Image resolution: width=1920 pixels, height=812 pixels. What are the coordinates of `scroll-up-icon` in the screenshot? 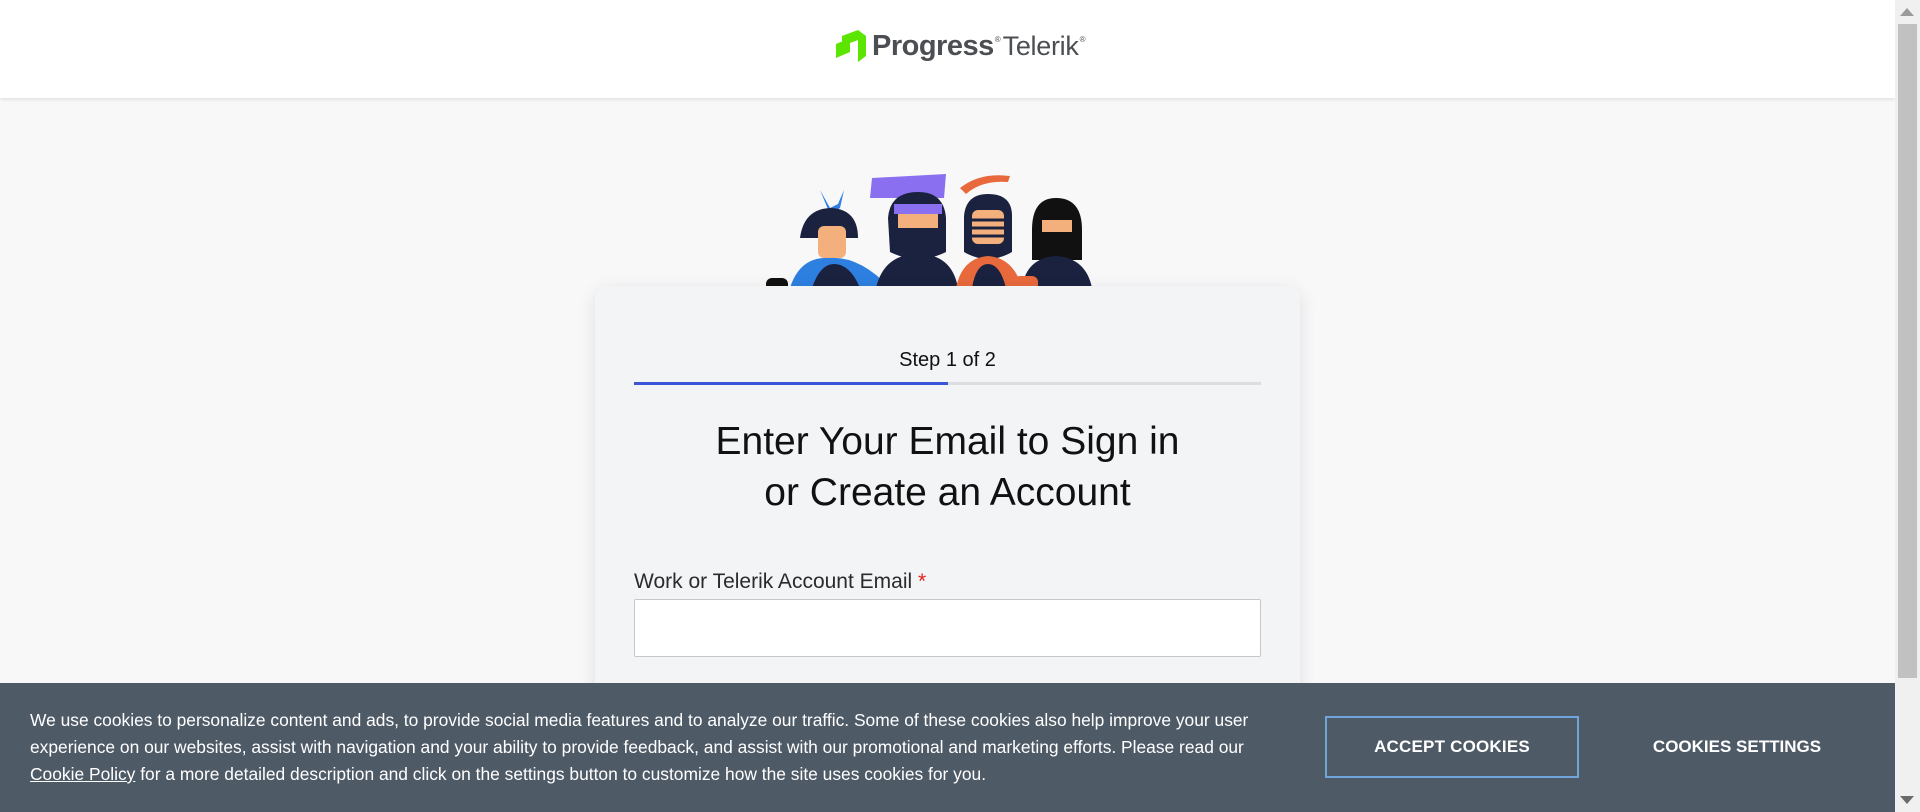 It's located at (1907, 12).